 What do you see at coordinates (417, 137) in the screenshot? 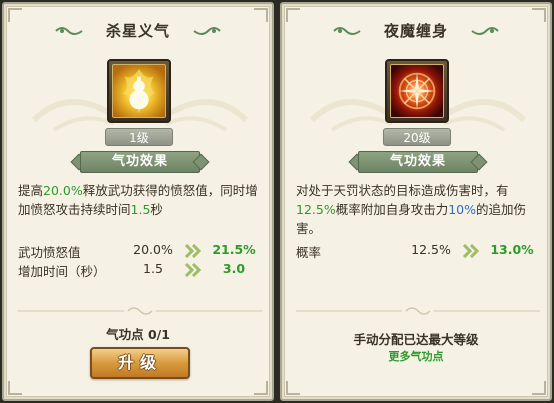
I see `skill-level-badge: 20级` at bounding box center [417, 137].